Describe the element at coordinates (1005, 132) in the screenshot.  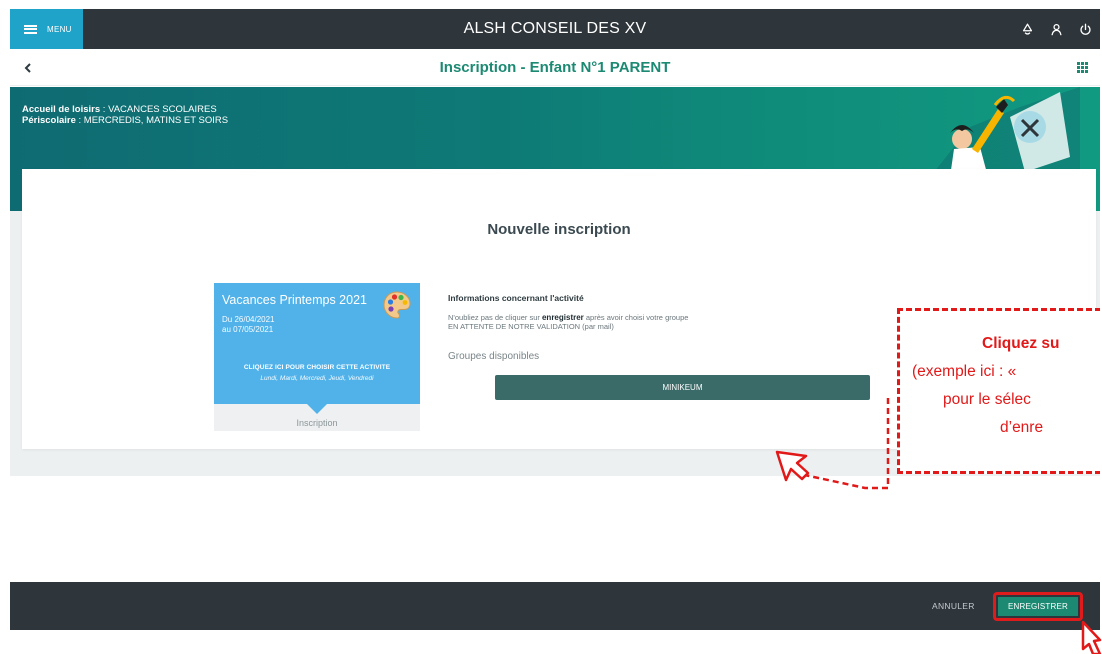
I see `painter-illustration` at that location.